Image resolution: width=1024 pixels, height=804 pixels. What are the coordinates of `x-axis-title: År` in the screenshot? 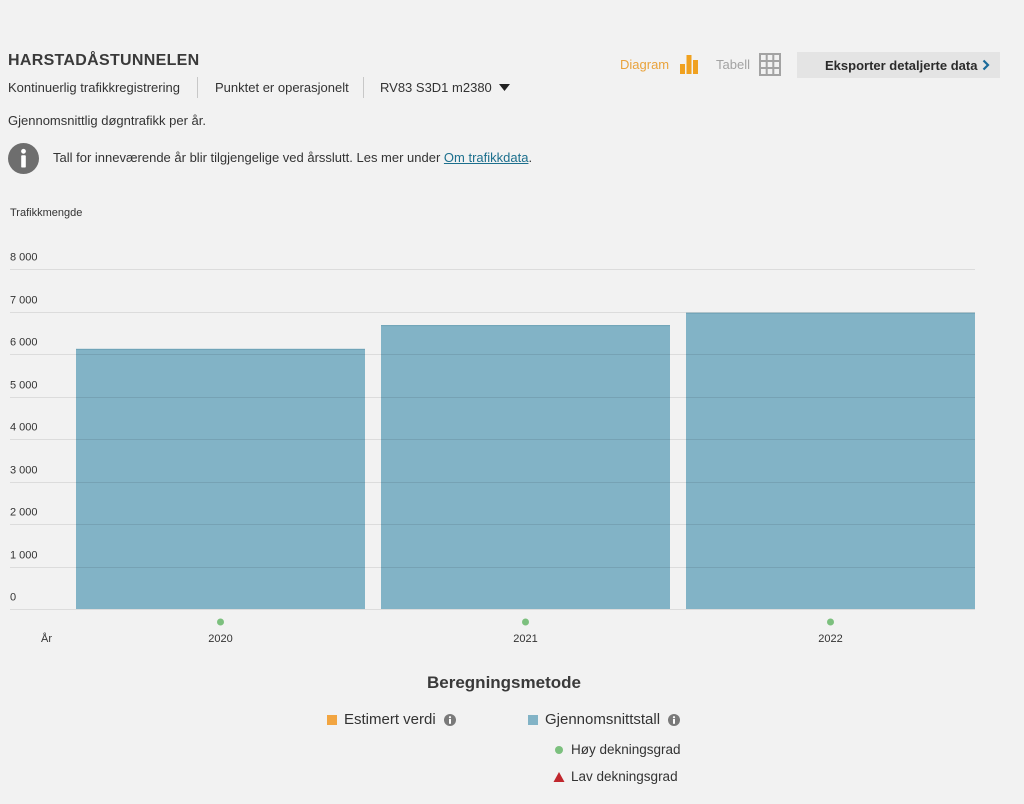 It's located at (46, 638).